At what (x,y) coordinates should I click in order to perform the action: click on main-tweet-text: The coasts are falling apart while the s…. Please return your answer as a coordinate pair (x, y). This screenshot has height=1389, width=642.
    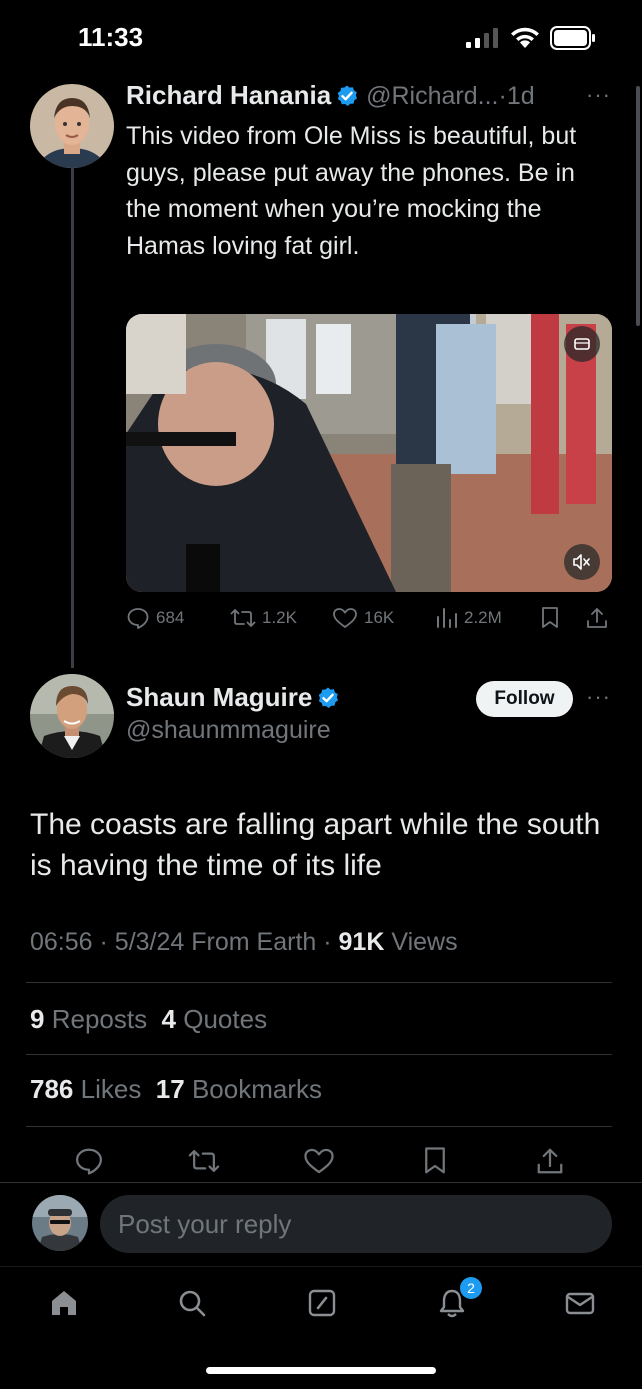
    Looking at the image, I should click on (315, 845).